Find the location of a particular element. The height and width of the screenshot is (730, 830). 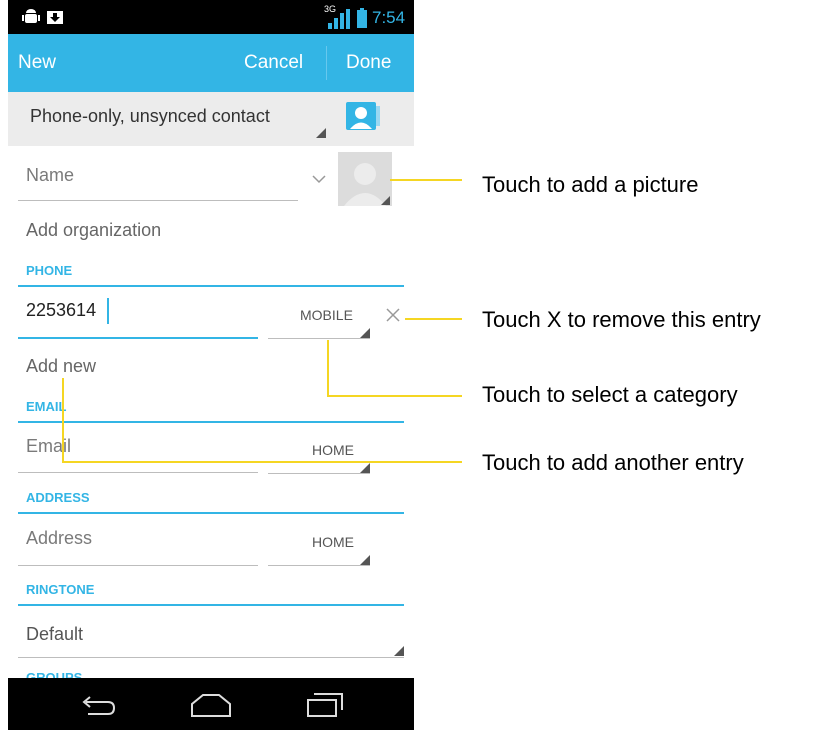

phone-section-divider is located at coordinates (211, 286).